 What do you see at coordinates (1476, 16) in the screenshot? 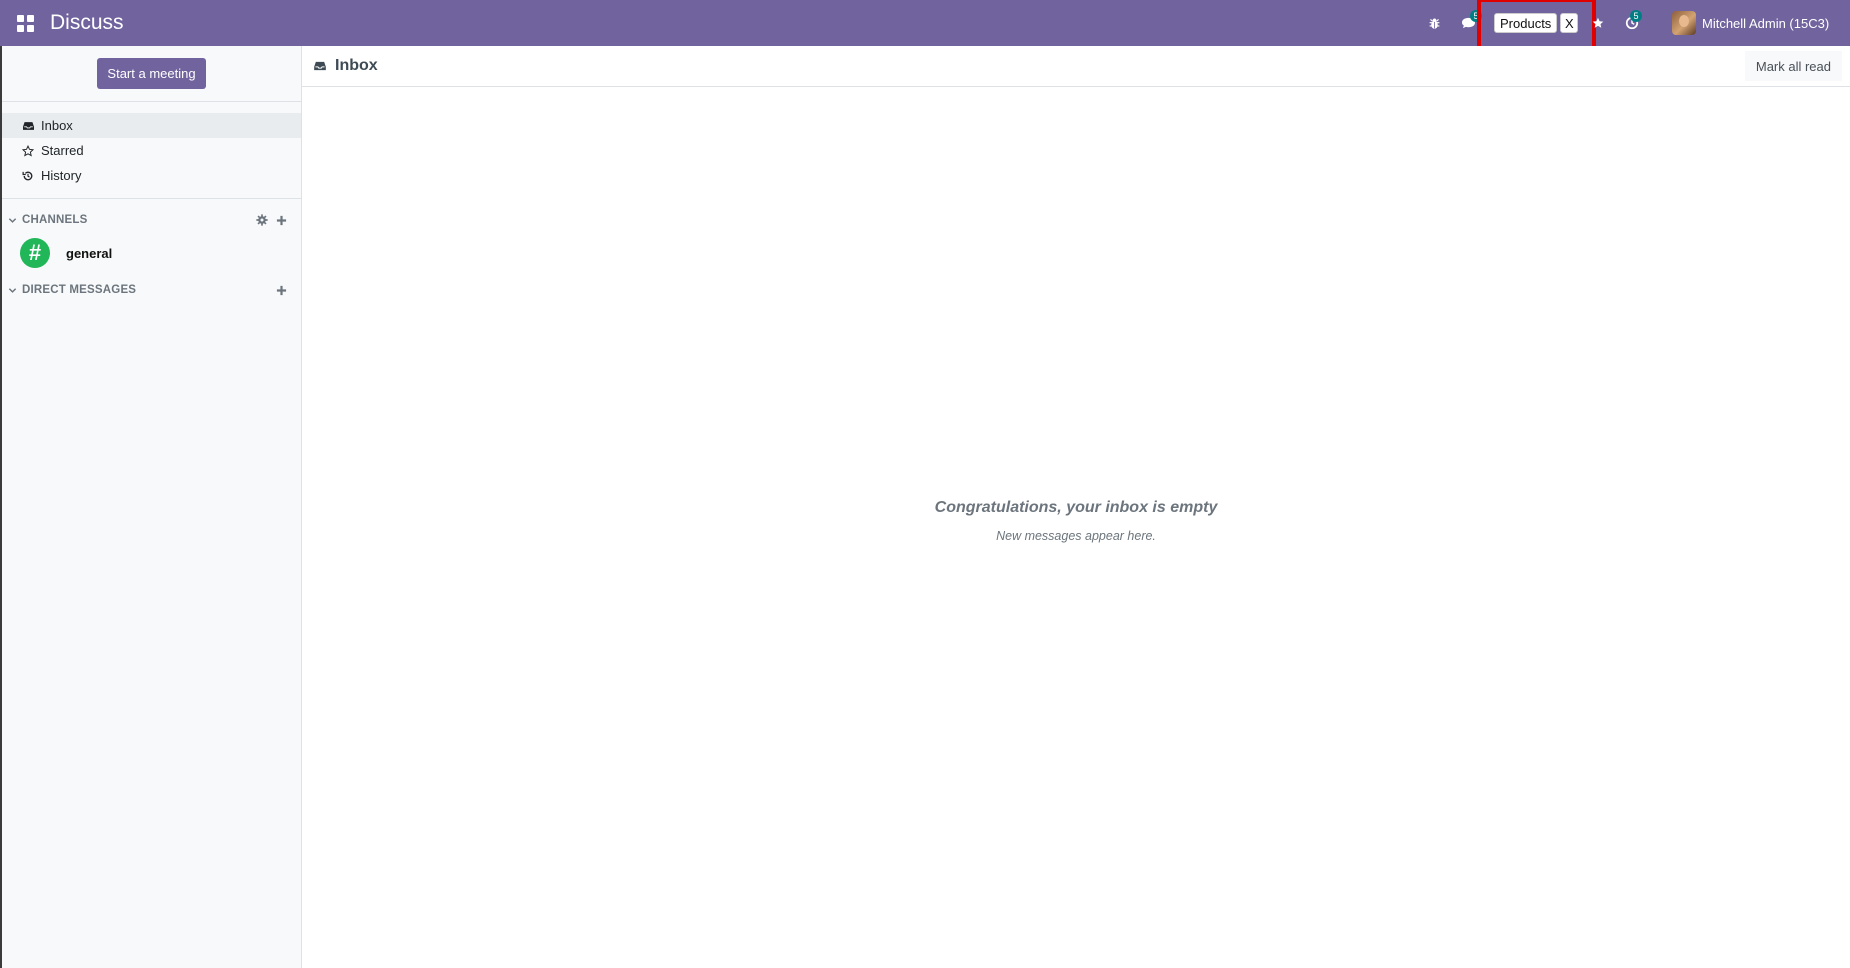
I see `chat-badge: 5` at bounding box center [1476, 16].